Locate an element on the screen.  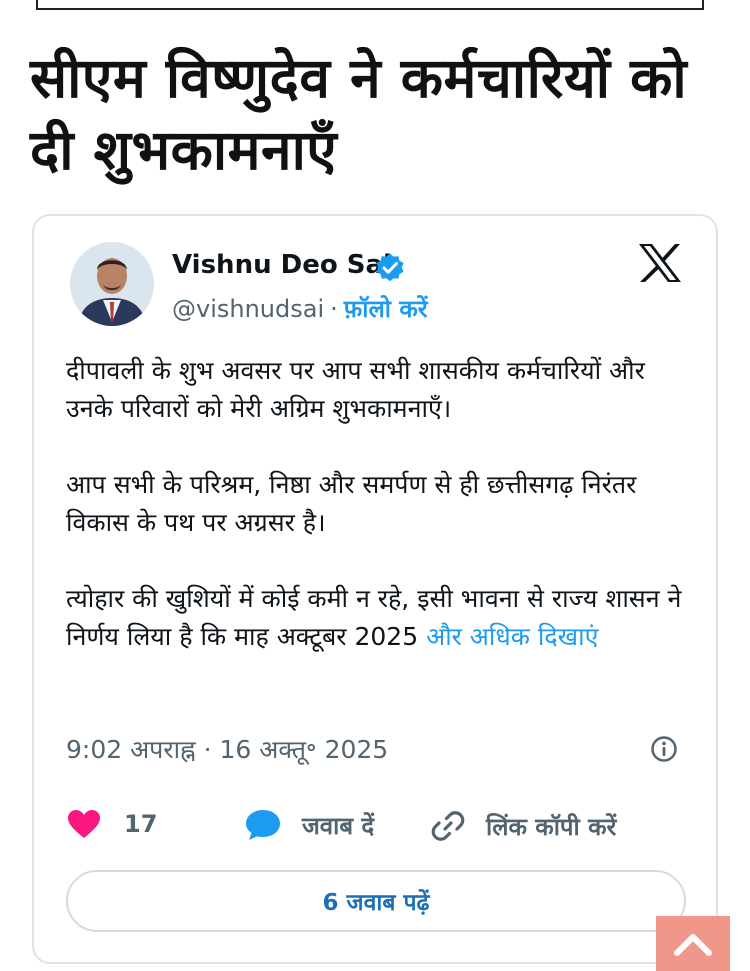
like-count: 17 is located at coordinates (141, 824).